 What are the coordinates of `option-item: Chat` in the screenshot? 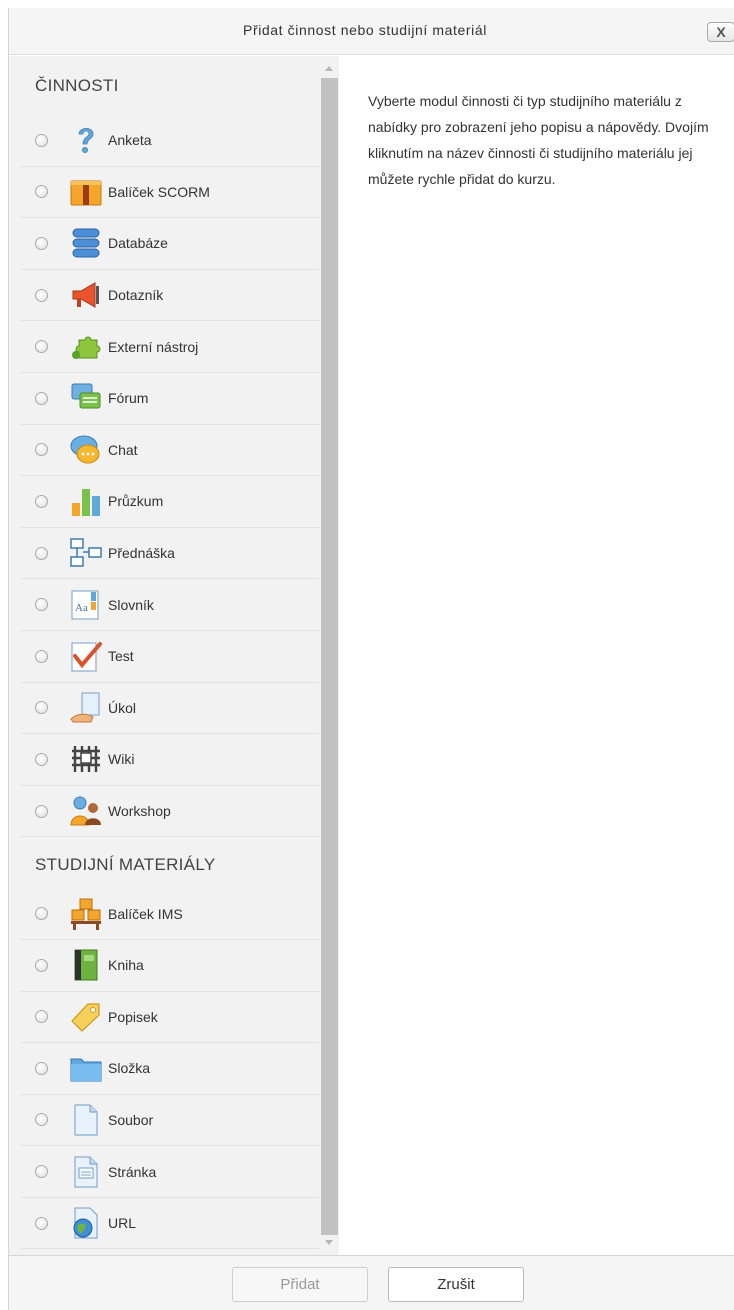 It's located at (170, 451).